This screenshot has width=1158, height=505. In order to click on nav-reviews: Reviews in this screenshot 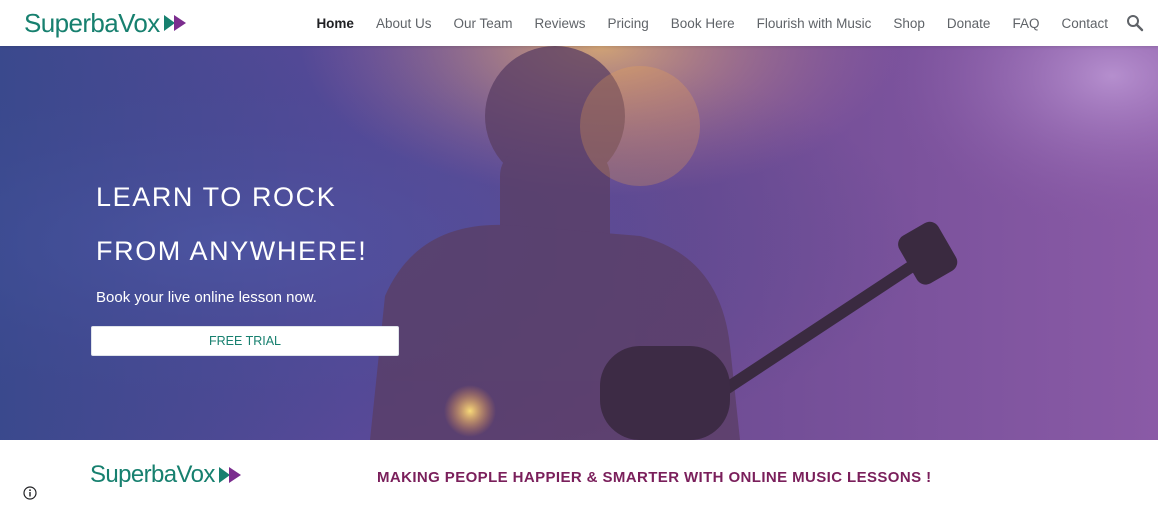, I will do `click(560, 23)`.